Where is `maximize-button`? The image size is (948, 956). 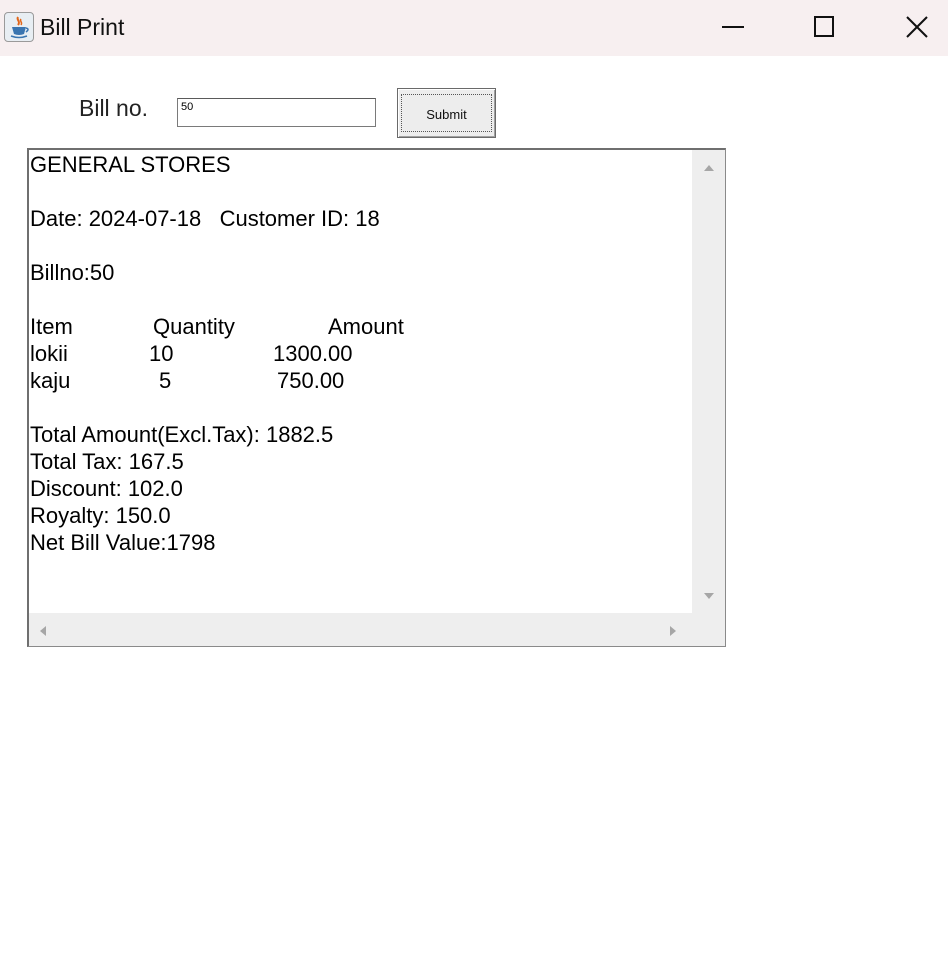
maximize-button is located at coordinates (824, 28).